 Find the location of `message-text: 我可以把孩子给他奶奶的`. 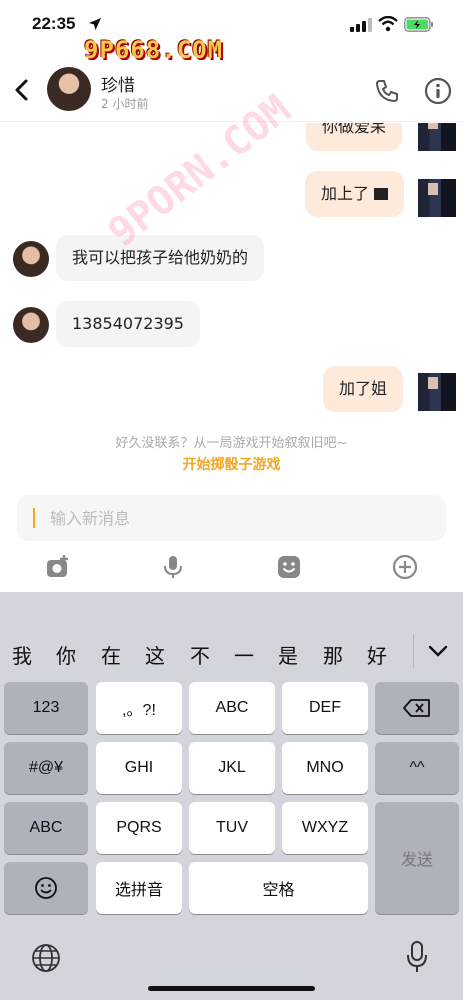

message-text: 我可以把孩子给他奶奶的 is located at coordinates (160, 257).